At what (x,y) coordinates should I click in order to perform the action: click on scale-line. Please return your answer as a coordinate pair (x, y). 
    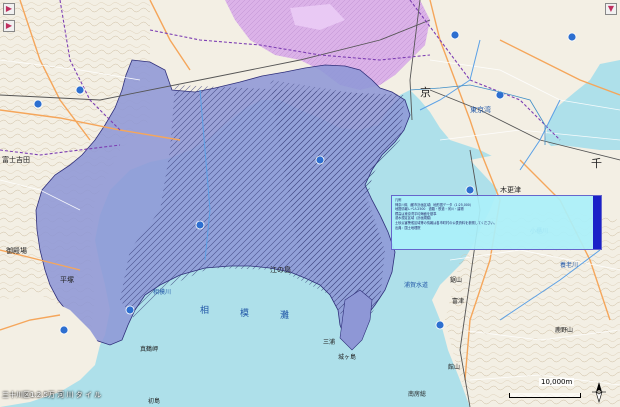
    Looking at the image, I should click on (545, 395).